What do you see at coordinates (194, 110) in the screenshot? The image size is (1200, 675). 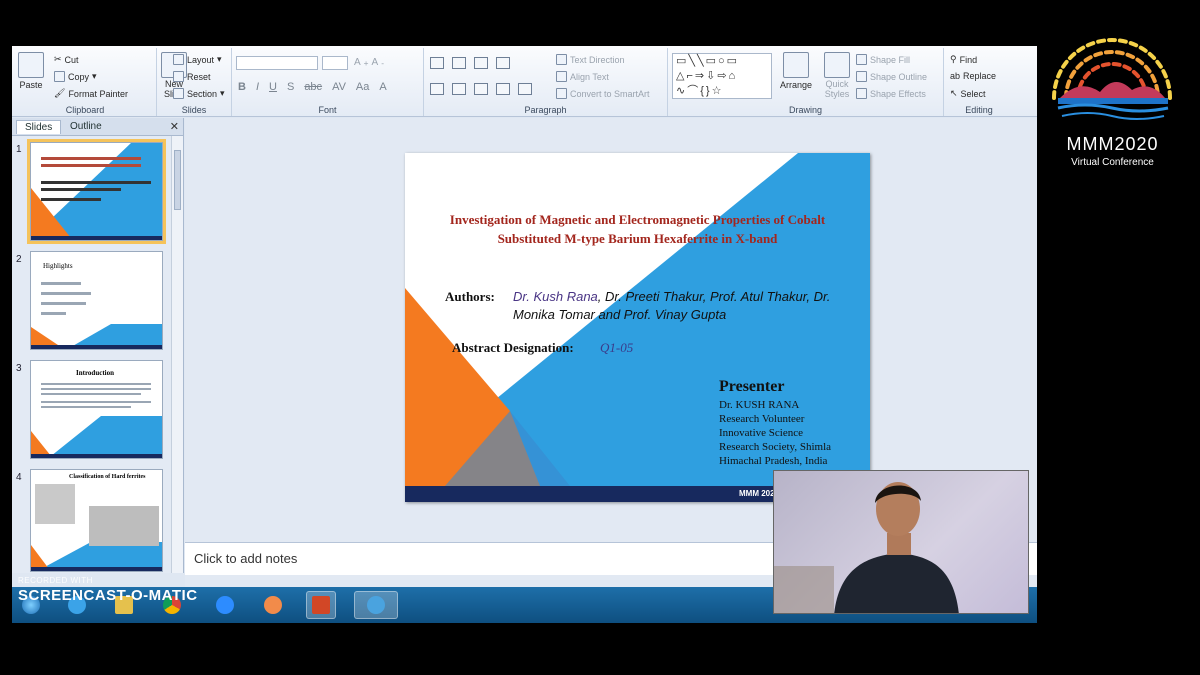 I see `group-label: Slides` at bounding box center [194, 110].